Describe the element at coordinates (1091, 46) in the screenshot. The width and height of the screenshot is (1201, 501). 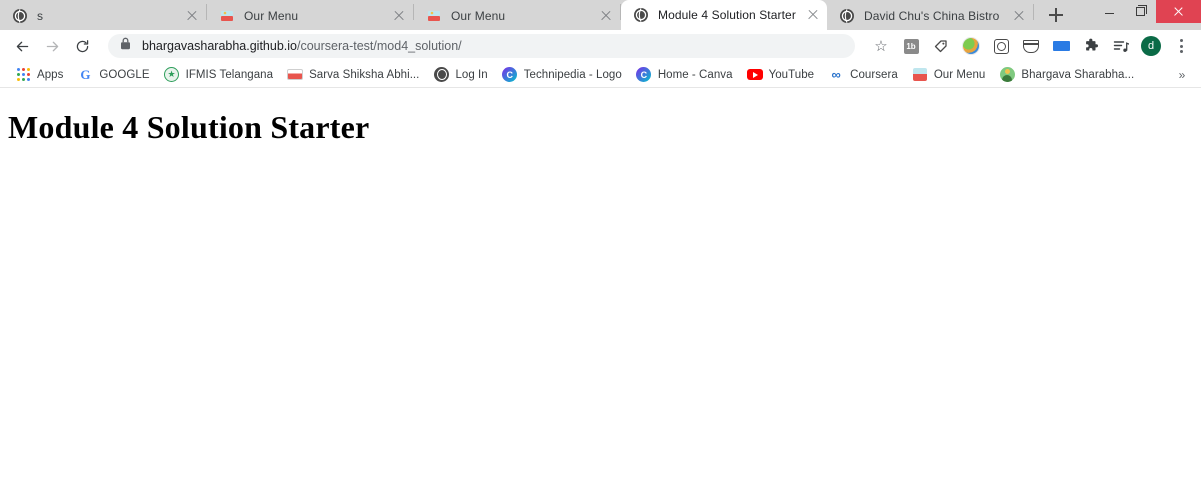
I see `ext-puzzle-icon` at that location.